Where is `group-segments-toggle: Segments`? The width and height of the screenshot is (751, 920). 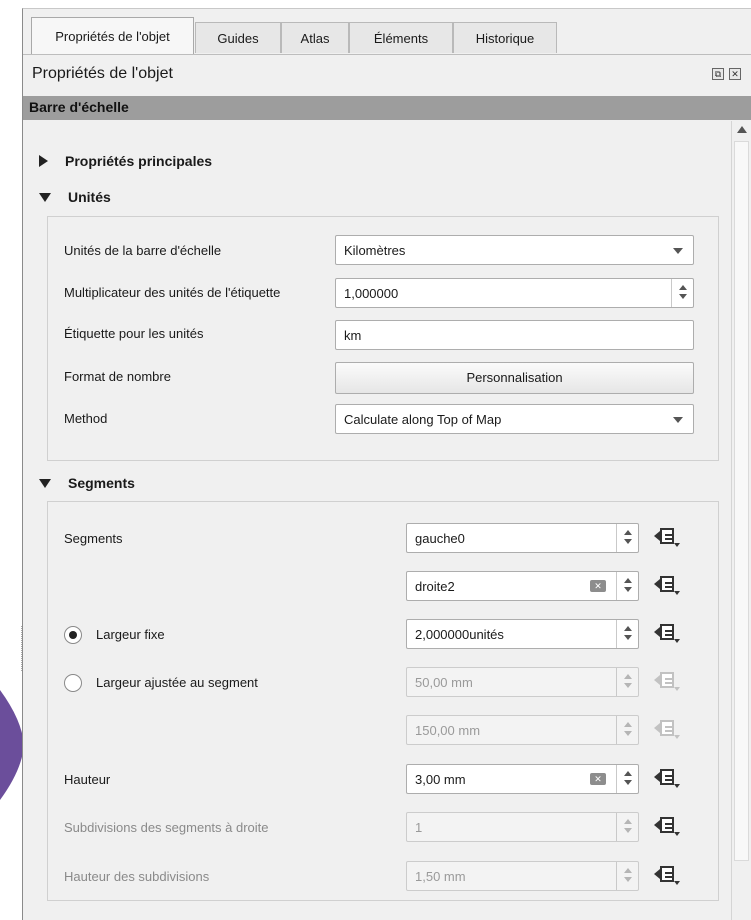
group-segments-toggle: Segments is located at coordinates (87, 483).